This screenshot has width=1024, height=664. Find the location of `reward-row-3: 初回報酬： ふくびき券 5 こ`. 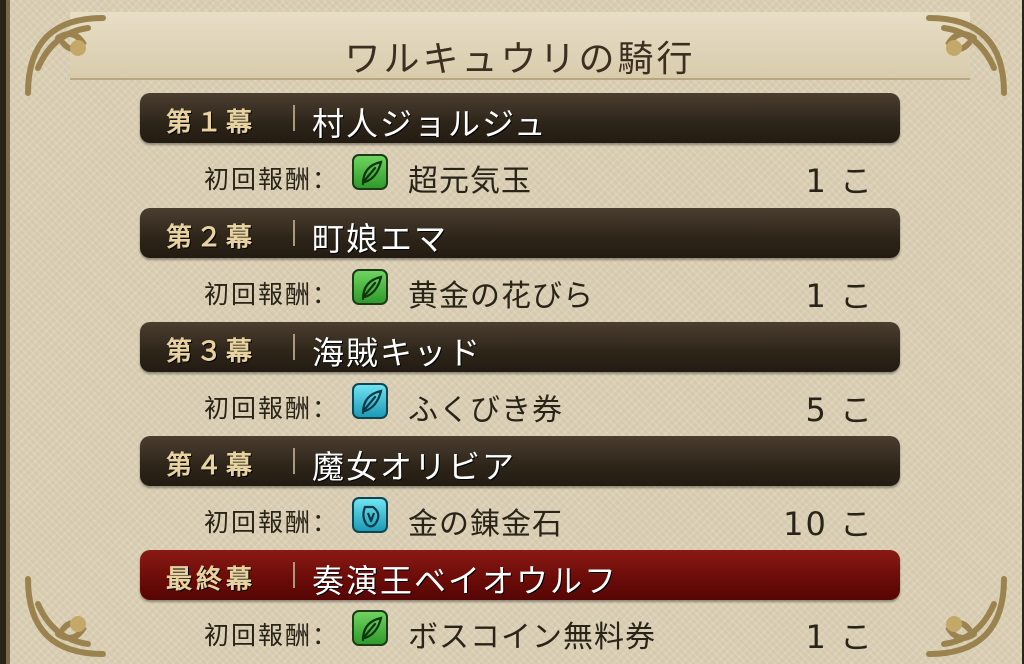

reward-row-3: 初回報酬： ふくびき券 5 こ is located at coordinates (539, 404).